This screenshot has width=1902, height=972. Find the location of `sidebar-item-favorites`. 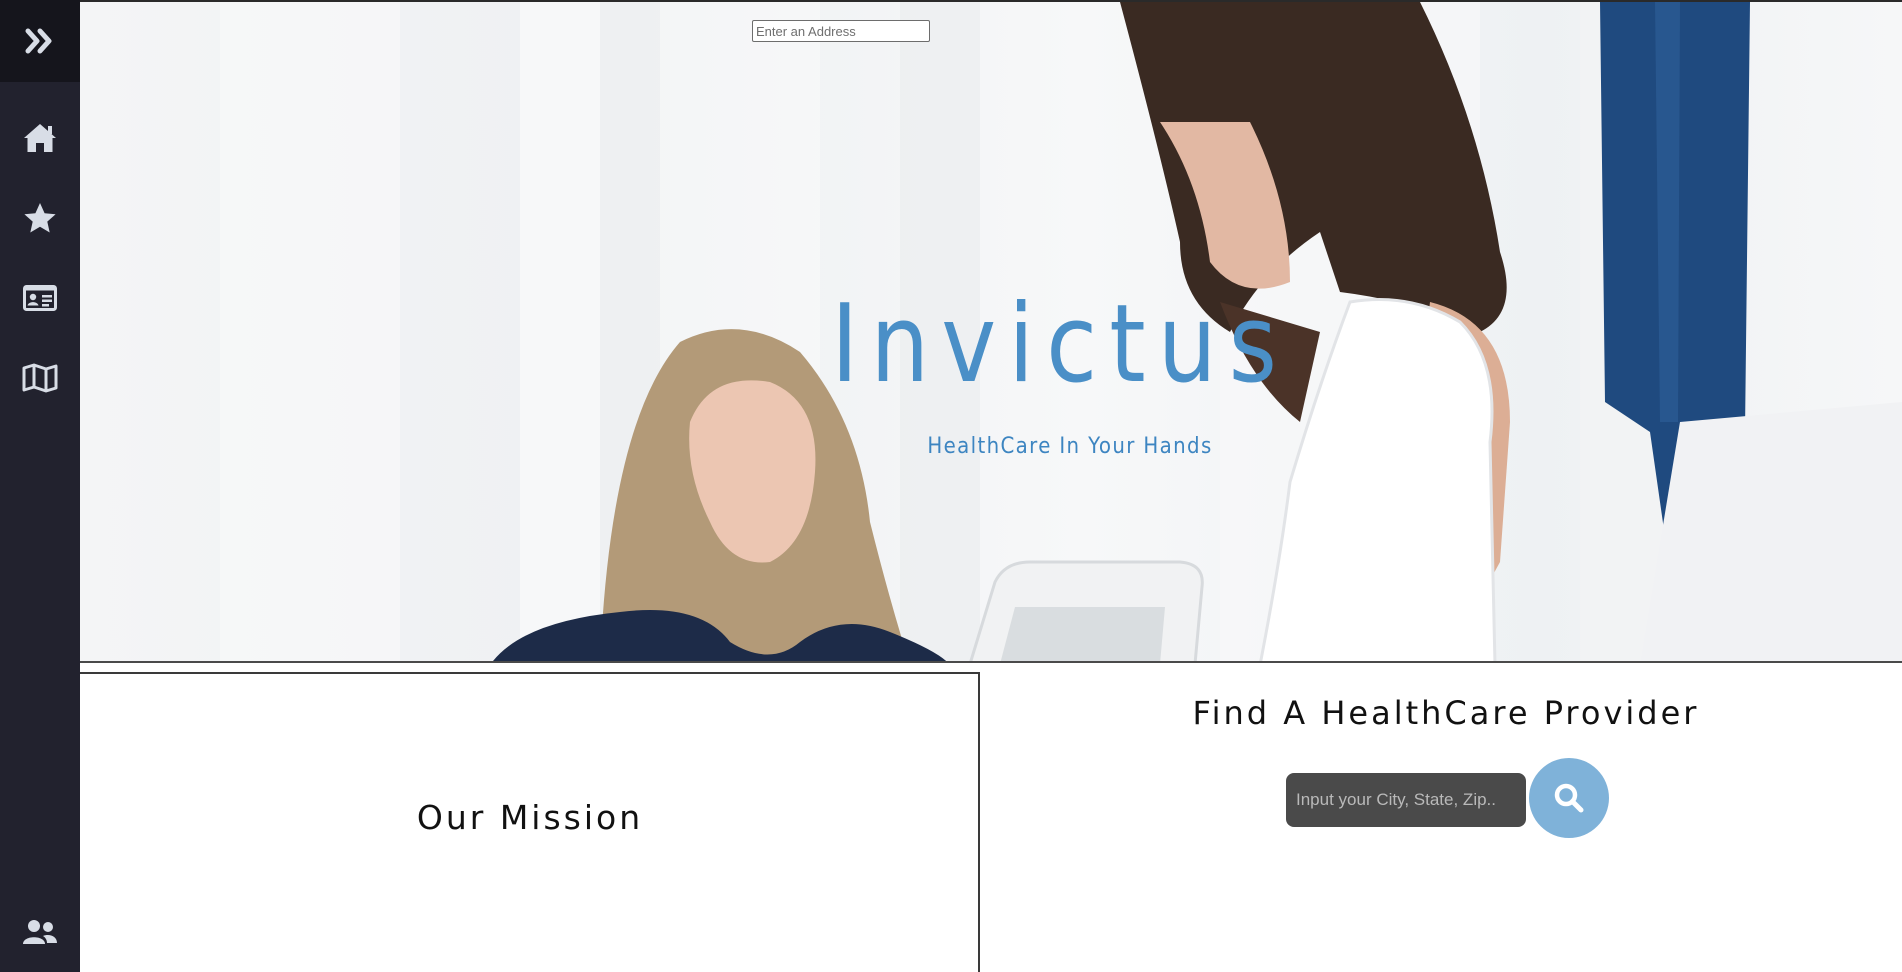

sidebar-item-favorites is located at coordinates (40, 218).